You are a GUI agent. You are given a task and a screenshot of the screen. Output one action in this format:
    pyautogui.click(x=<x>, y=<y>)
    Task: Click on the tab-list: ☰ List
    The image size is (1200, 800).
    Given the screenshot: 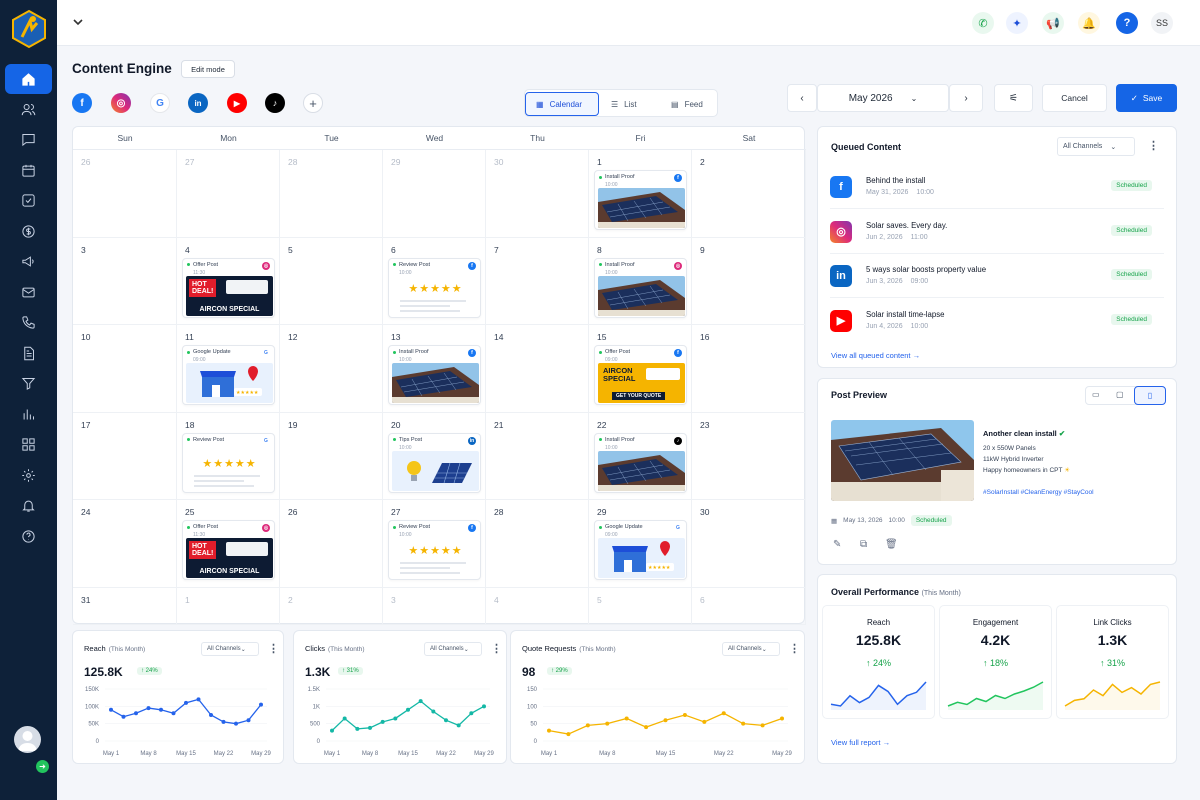 What is the action you would take?
    pyautogui.click(x=624, y=104)
    